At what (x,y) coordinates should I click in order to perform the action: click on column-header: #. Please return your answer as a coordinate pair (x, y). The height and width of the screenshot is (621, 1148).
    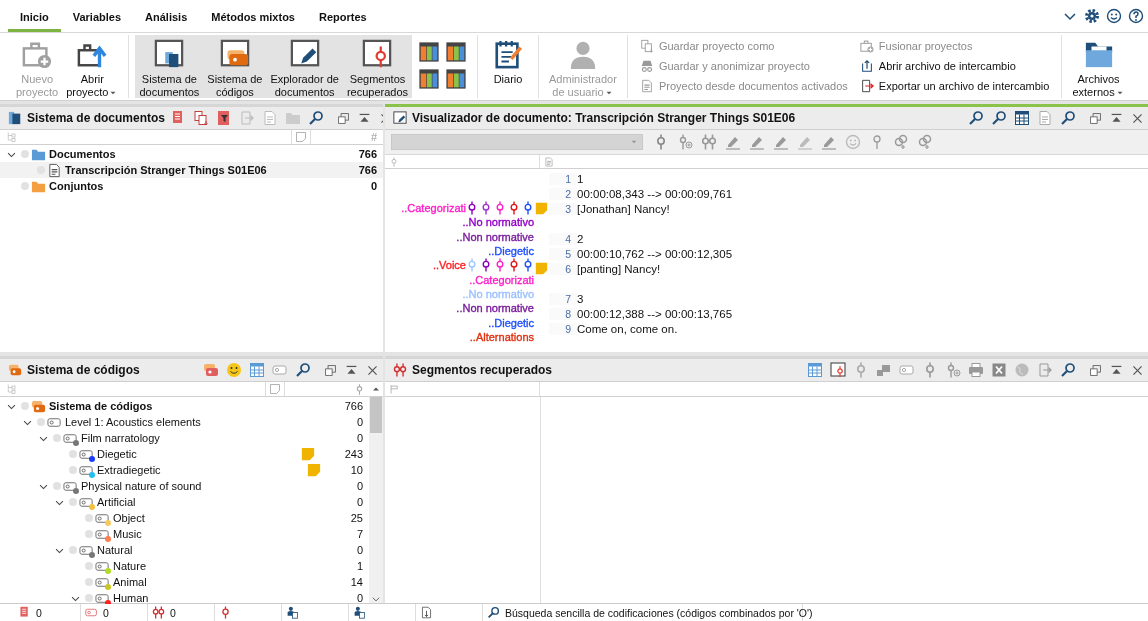
    Looking at the image, I should click on (373, 137).